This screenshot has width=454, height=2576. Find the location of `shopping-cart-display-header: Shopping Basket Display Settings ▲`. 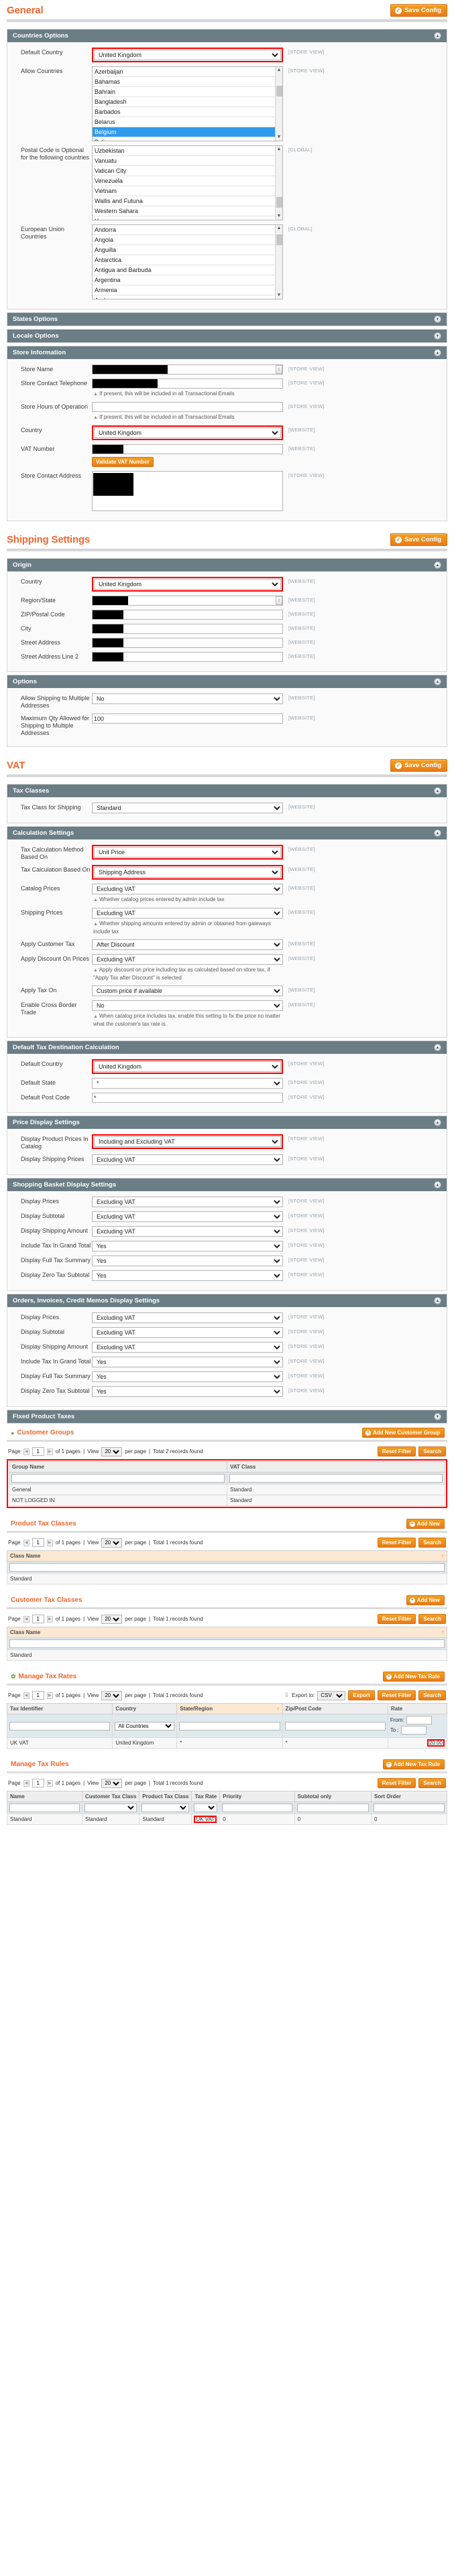

shopping-cart-display-header: Shopping Basket Display Settings ▲ is located at coordinates (227, 1184).